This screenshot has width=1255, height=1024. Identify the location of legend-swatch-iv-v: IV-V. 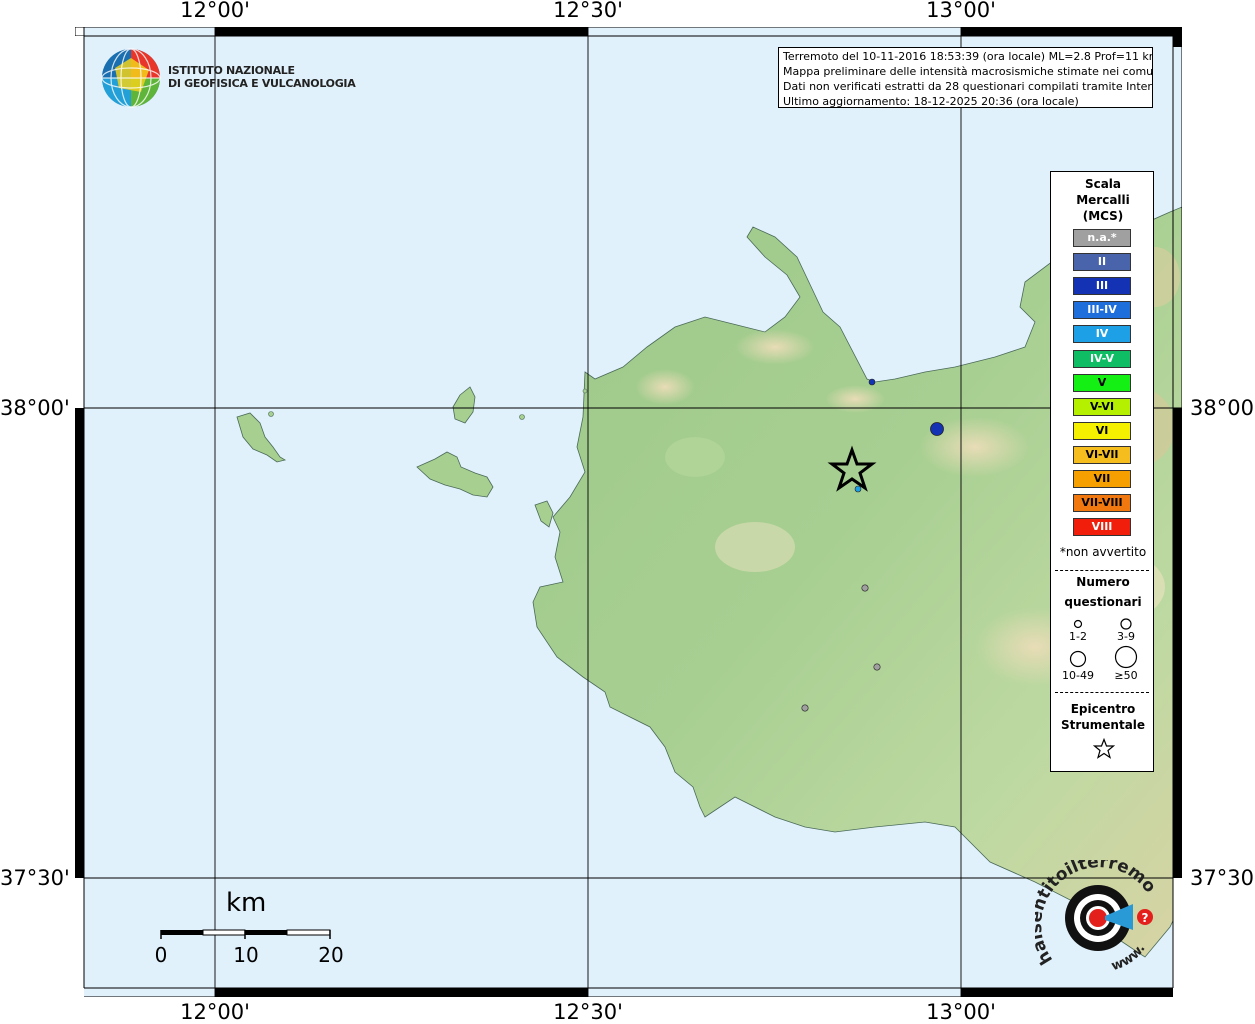
(1102, 358).